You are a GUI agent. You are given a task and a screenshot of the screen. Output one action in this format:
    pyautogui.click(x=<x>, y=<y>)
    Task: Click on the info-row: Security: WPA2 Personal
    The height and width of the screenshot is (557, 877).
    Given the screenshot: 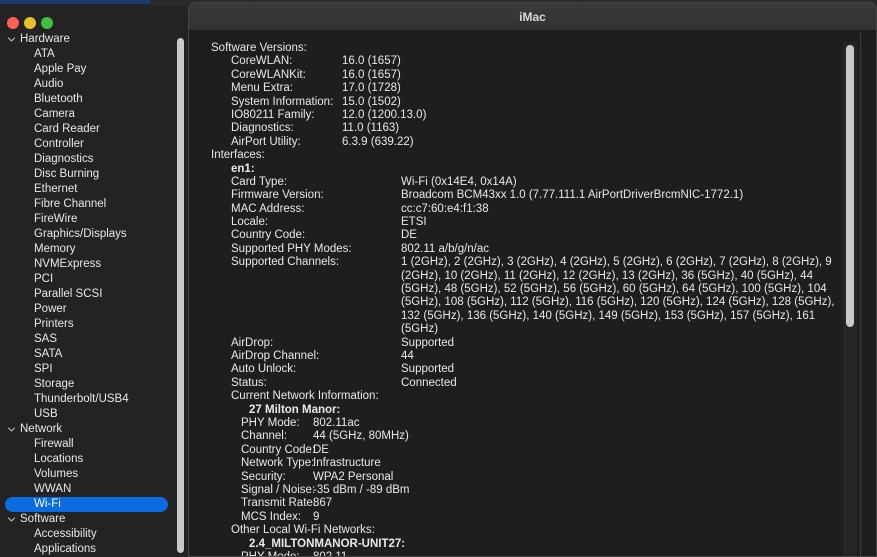 What is the action you would take?
    pyautogui.click(x=526, y=477)
    